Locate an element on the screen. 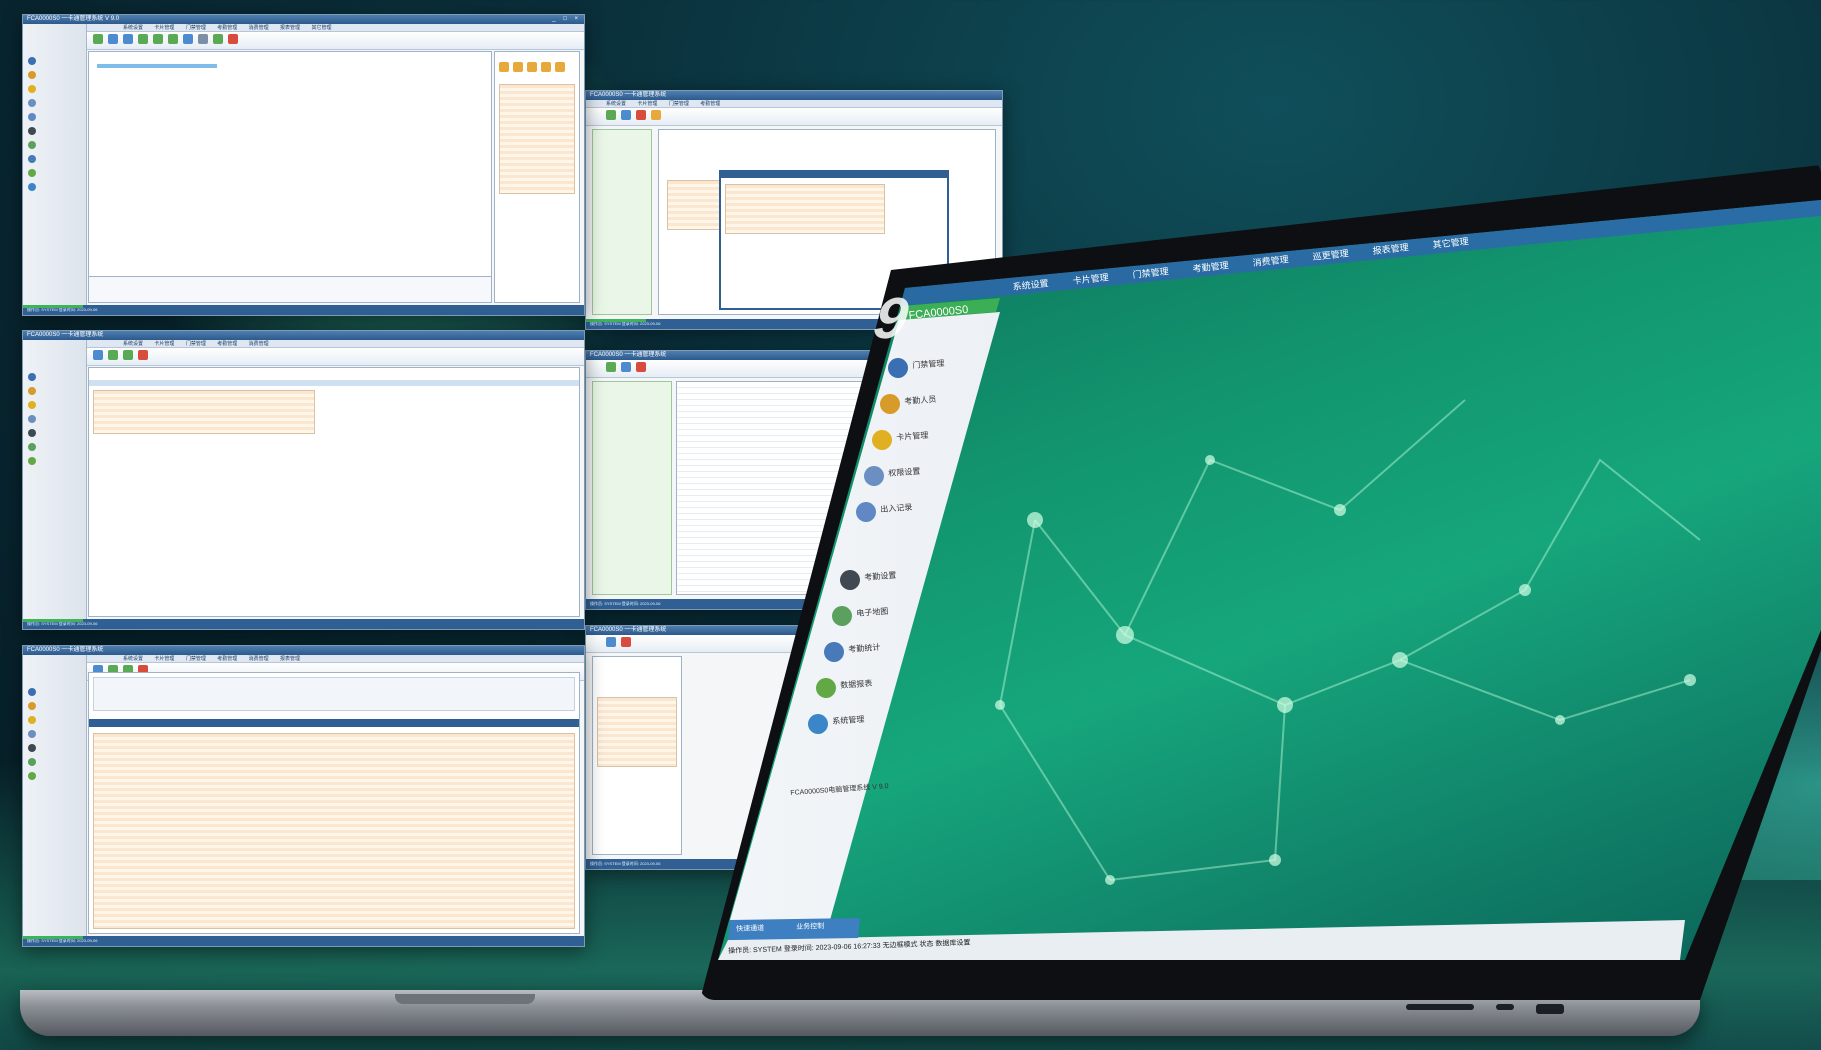 This screenshot has height=1050, width=1821. sidebar-item-chart: 考勤统计 is located at coordinates (864, 648).